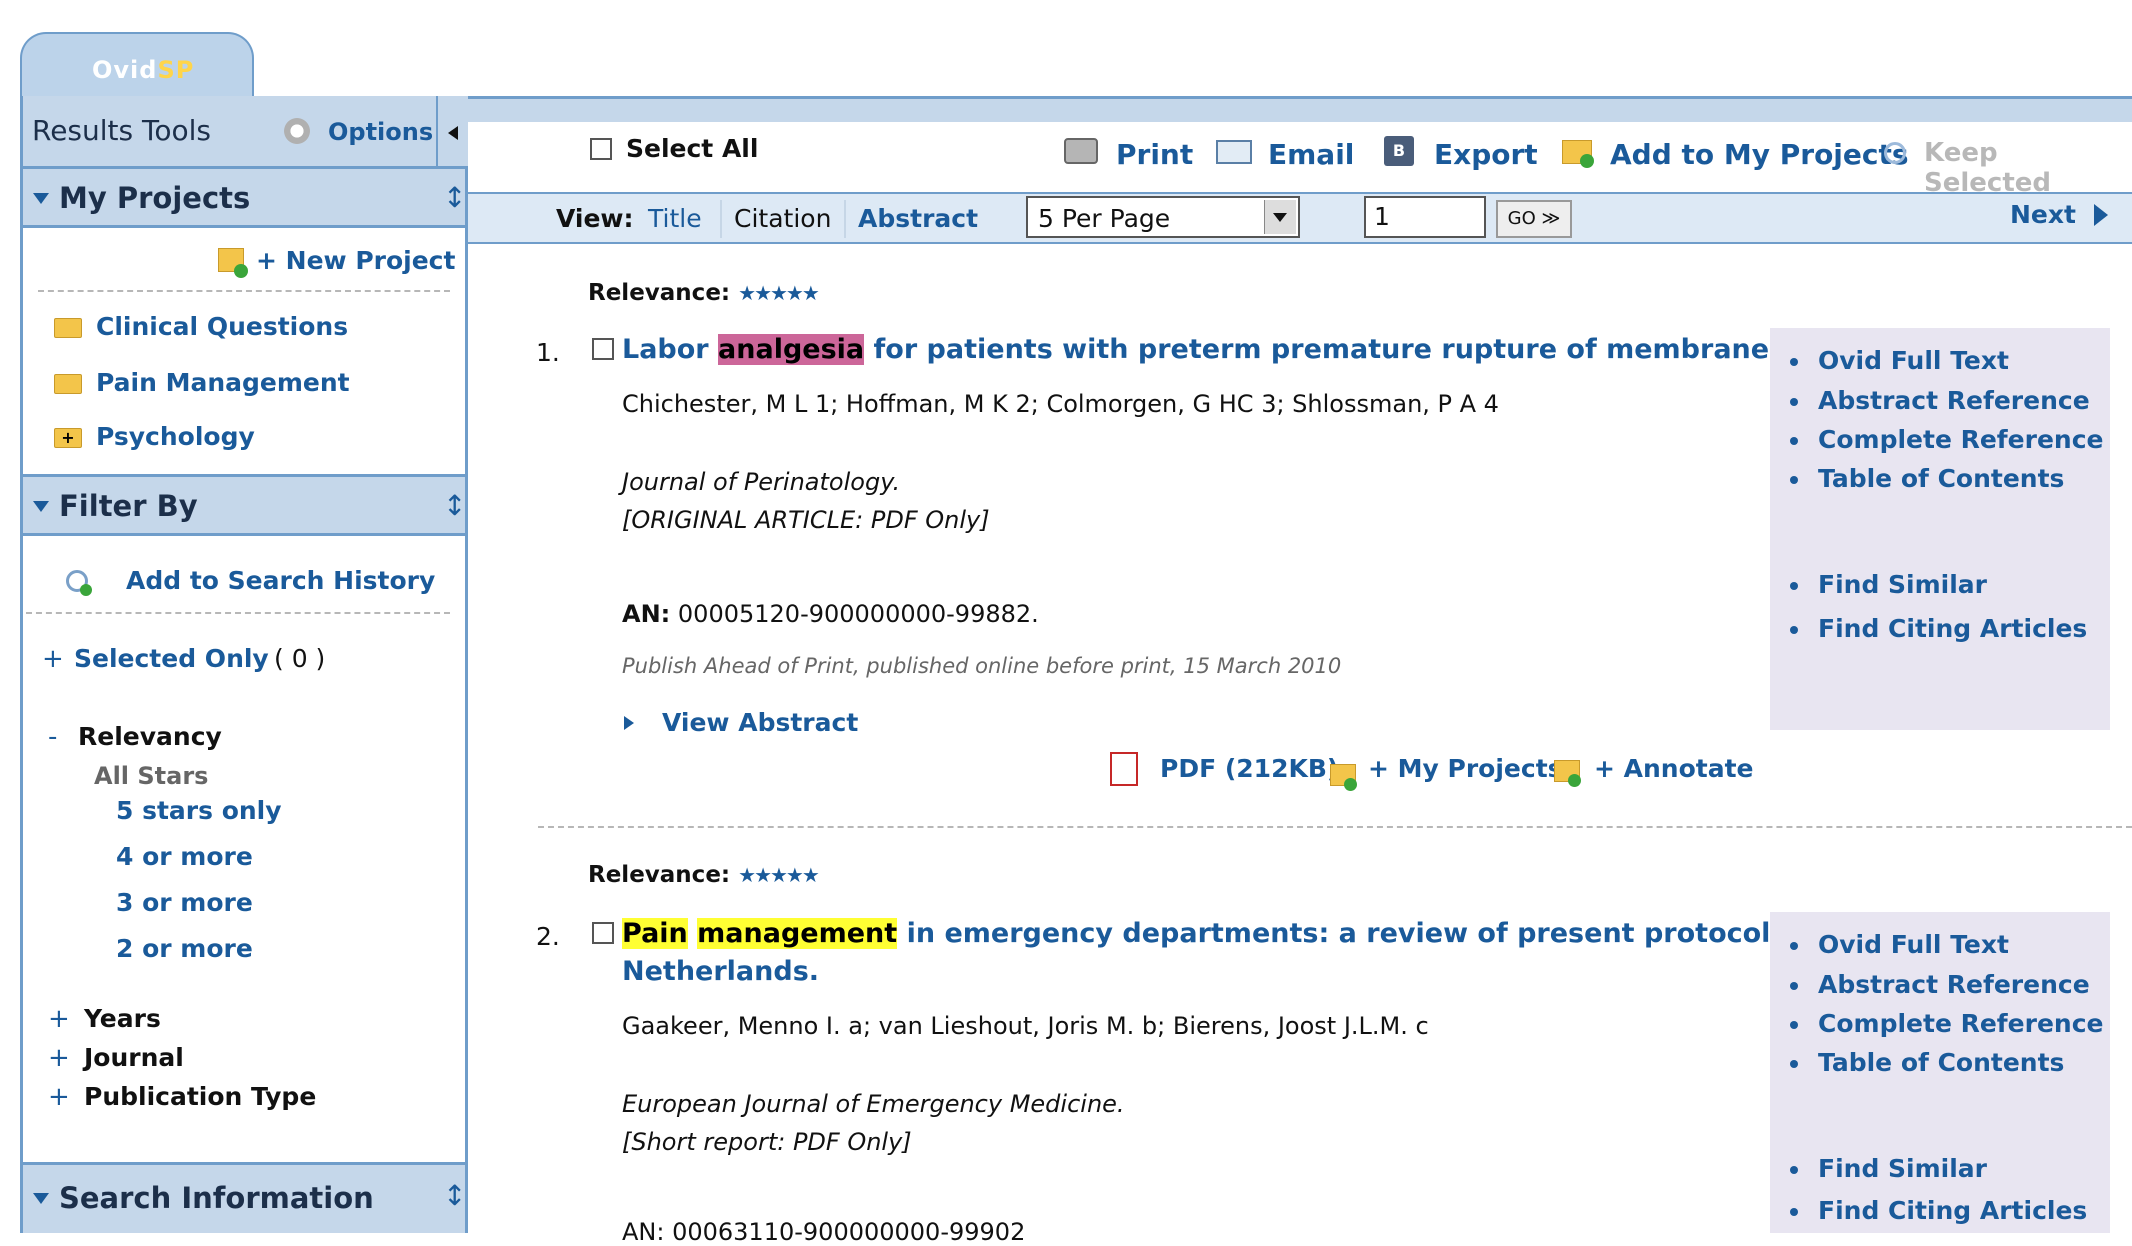 The image size is (2132, 1246). Describe the element at coordinates (601, 149) in the screenshot. I see `select-all-checkbox` at that location.